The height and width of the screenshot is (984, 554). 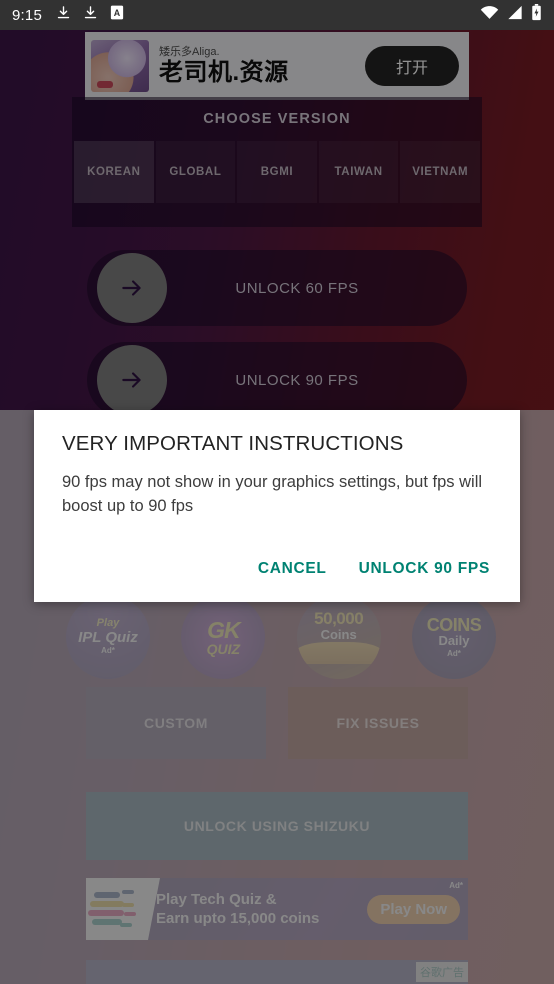 What do you see at coordinates (27, 15) in the screenshot?
I see `status-bar-clock: 9:15` at bounding box center [27, 15].